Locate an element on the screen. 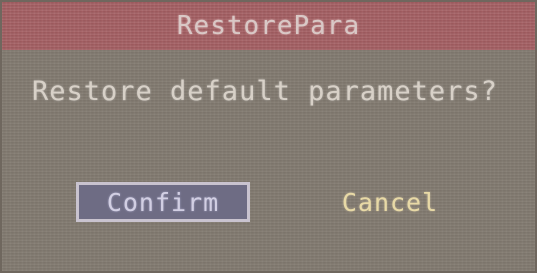 The width and height of the screenshot is (537, 273). confirm-button: Confirm is located at coordinates (163, 202).